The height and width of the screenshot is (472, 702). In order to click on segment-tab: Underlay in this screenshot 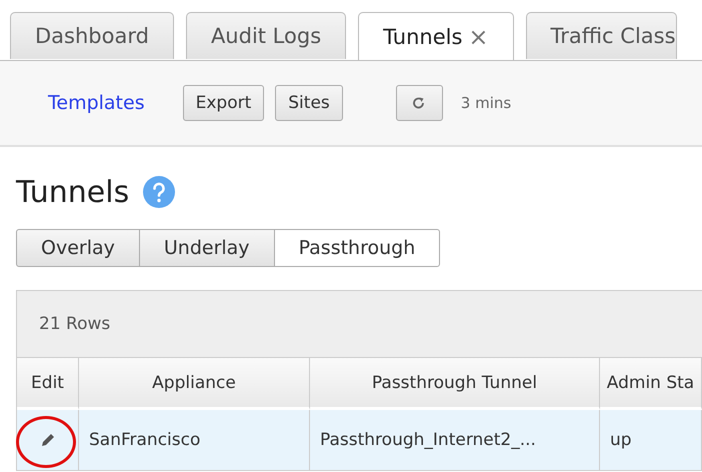, I will do `click(206, 248)`.